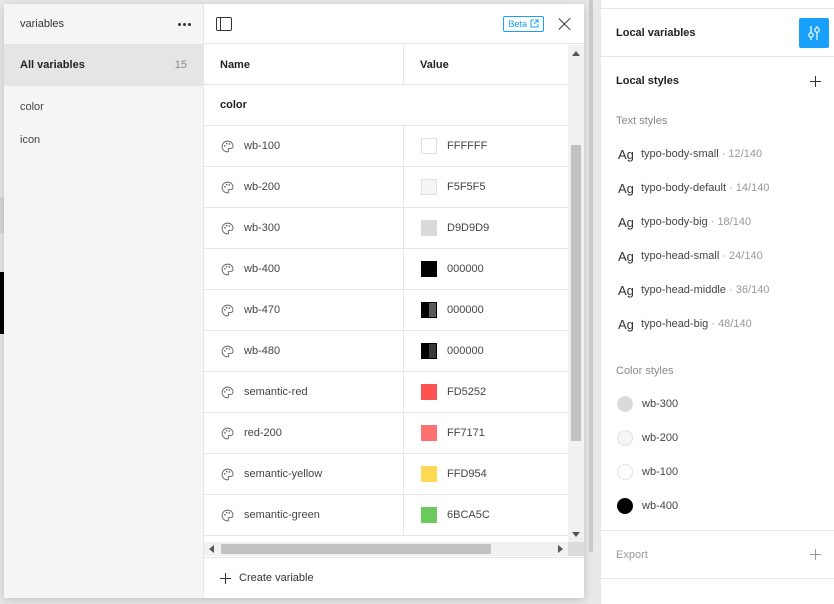 The image size is (834, 604). I want to click on variable-row: red-200 FF7171, so click(386, 433).